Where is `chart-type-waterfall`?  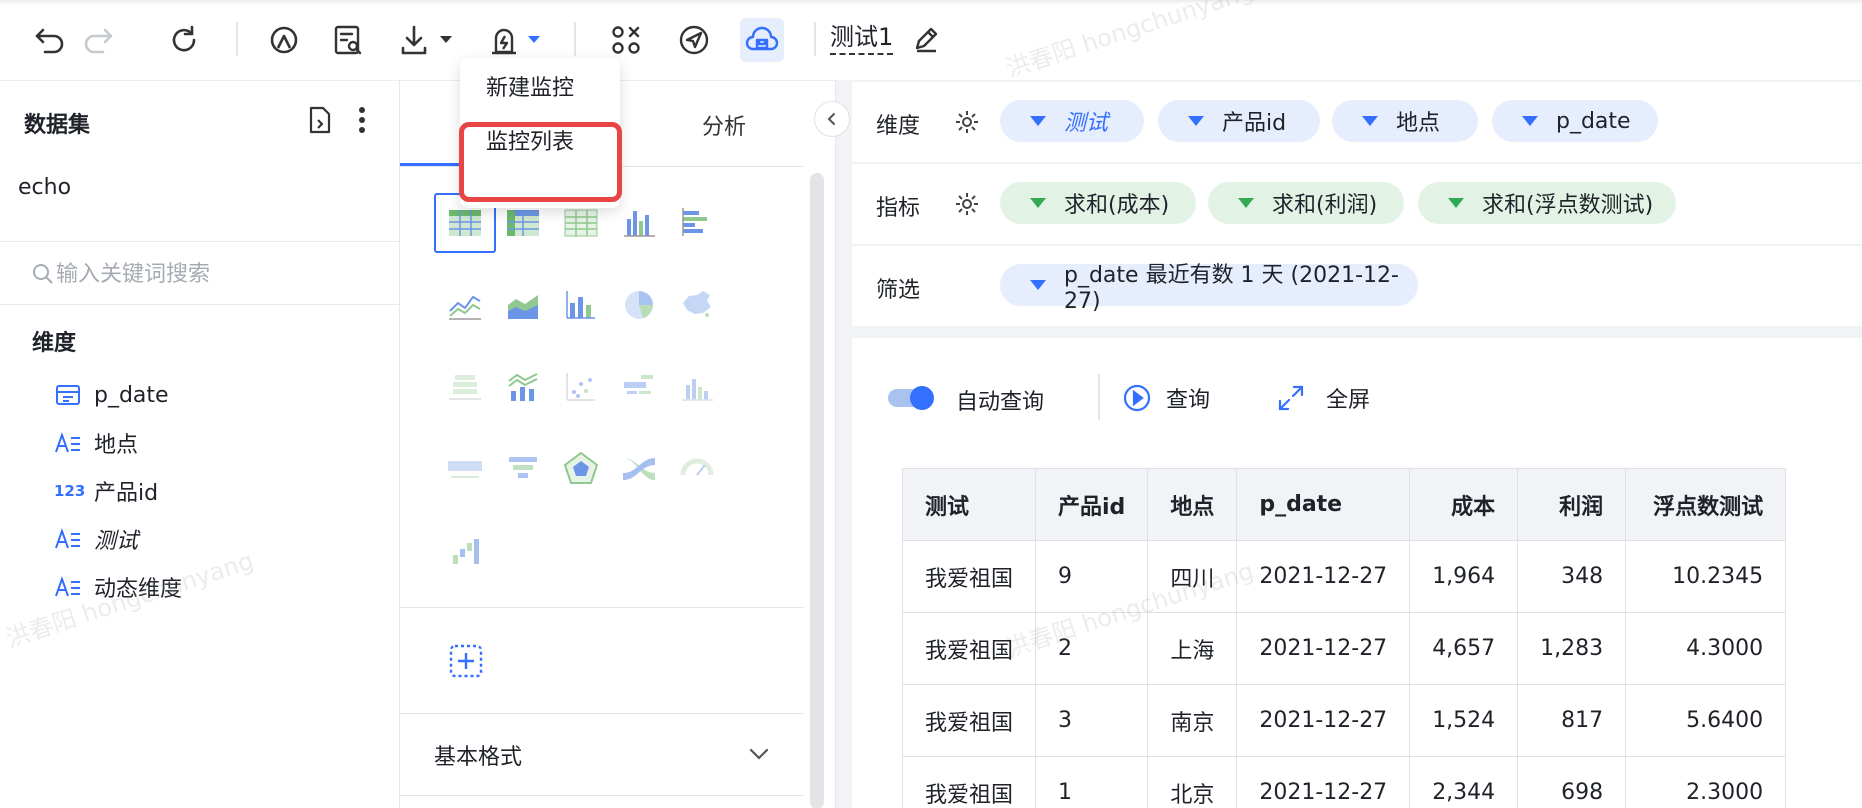
chart-type-waterfall is located at coordinates (465, 551).